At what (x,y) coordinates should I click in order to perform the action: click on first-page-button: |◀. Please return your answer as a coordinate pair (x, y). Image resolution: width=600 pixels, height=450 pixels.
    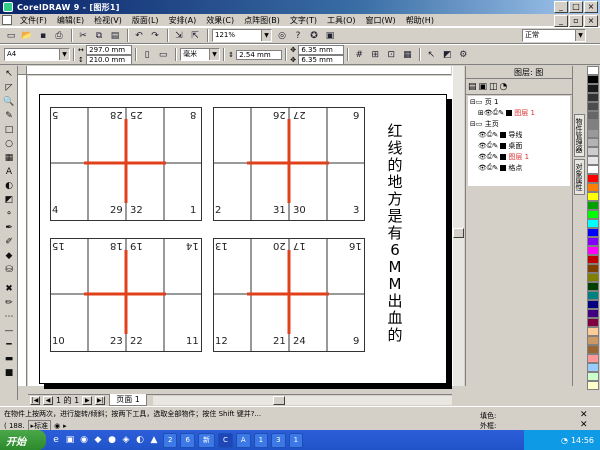
    Looking at the image, I should click on (35, 400).